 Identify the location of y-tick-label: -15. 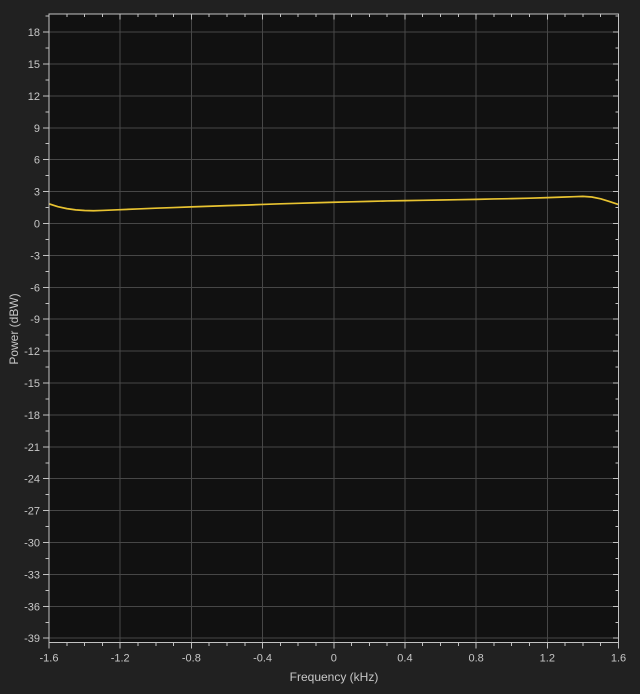
(32, 384).